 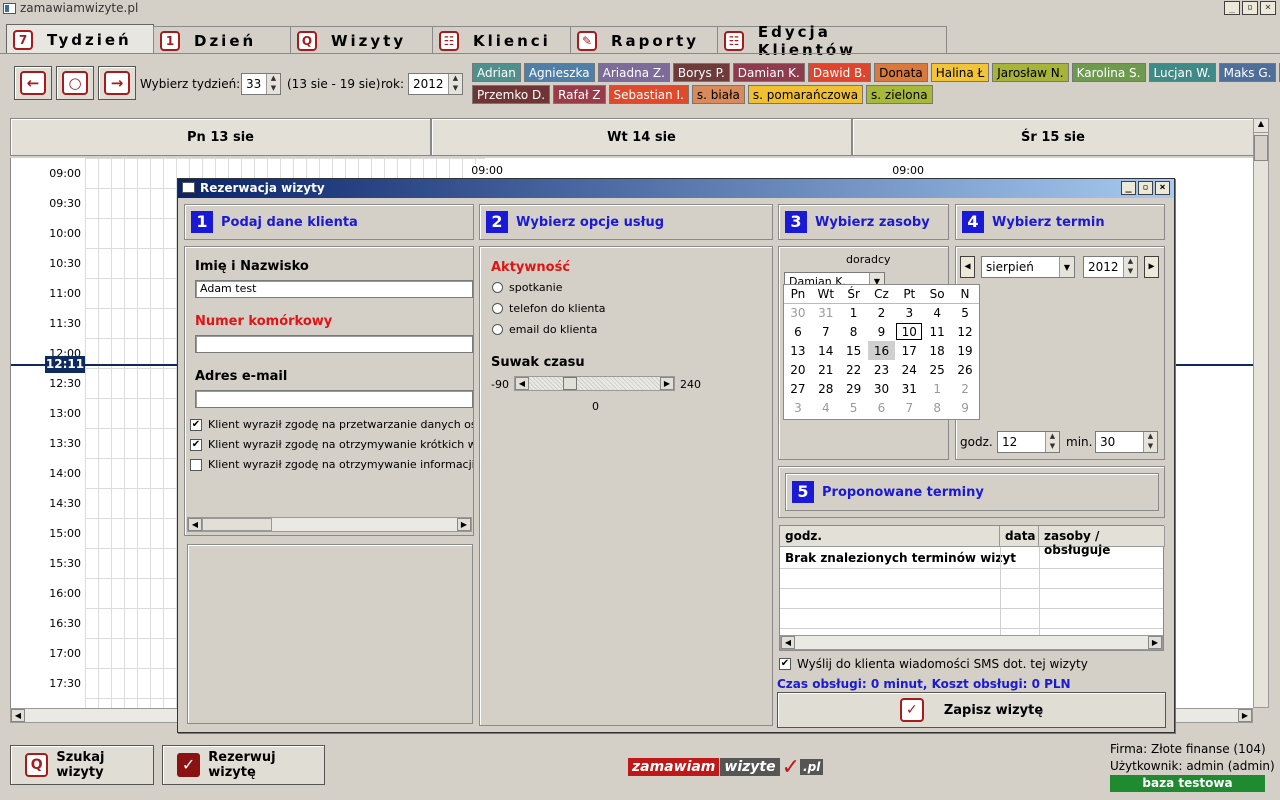 I want to click on calendar-day: 11, so click(x=937, y=331).